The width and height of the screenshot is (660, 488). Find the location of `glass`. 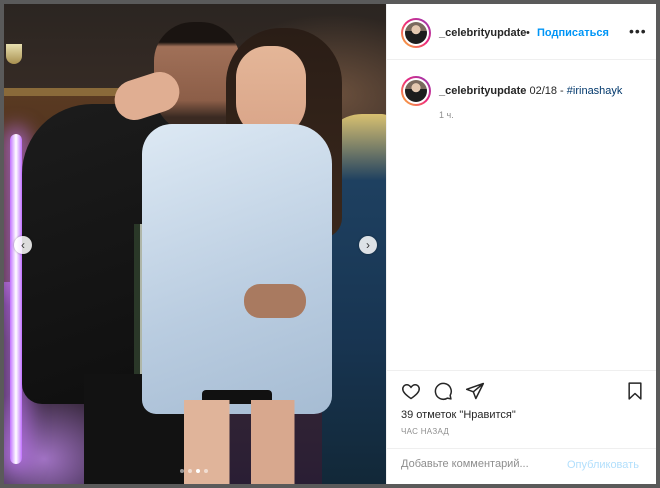

glass is located at coordinates (14, 54).